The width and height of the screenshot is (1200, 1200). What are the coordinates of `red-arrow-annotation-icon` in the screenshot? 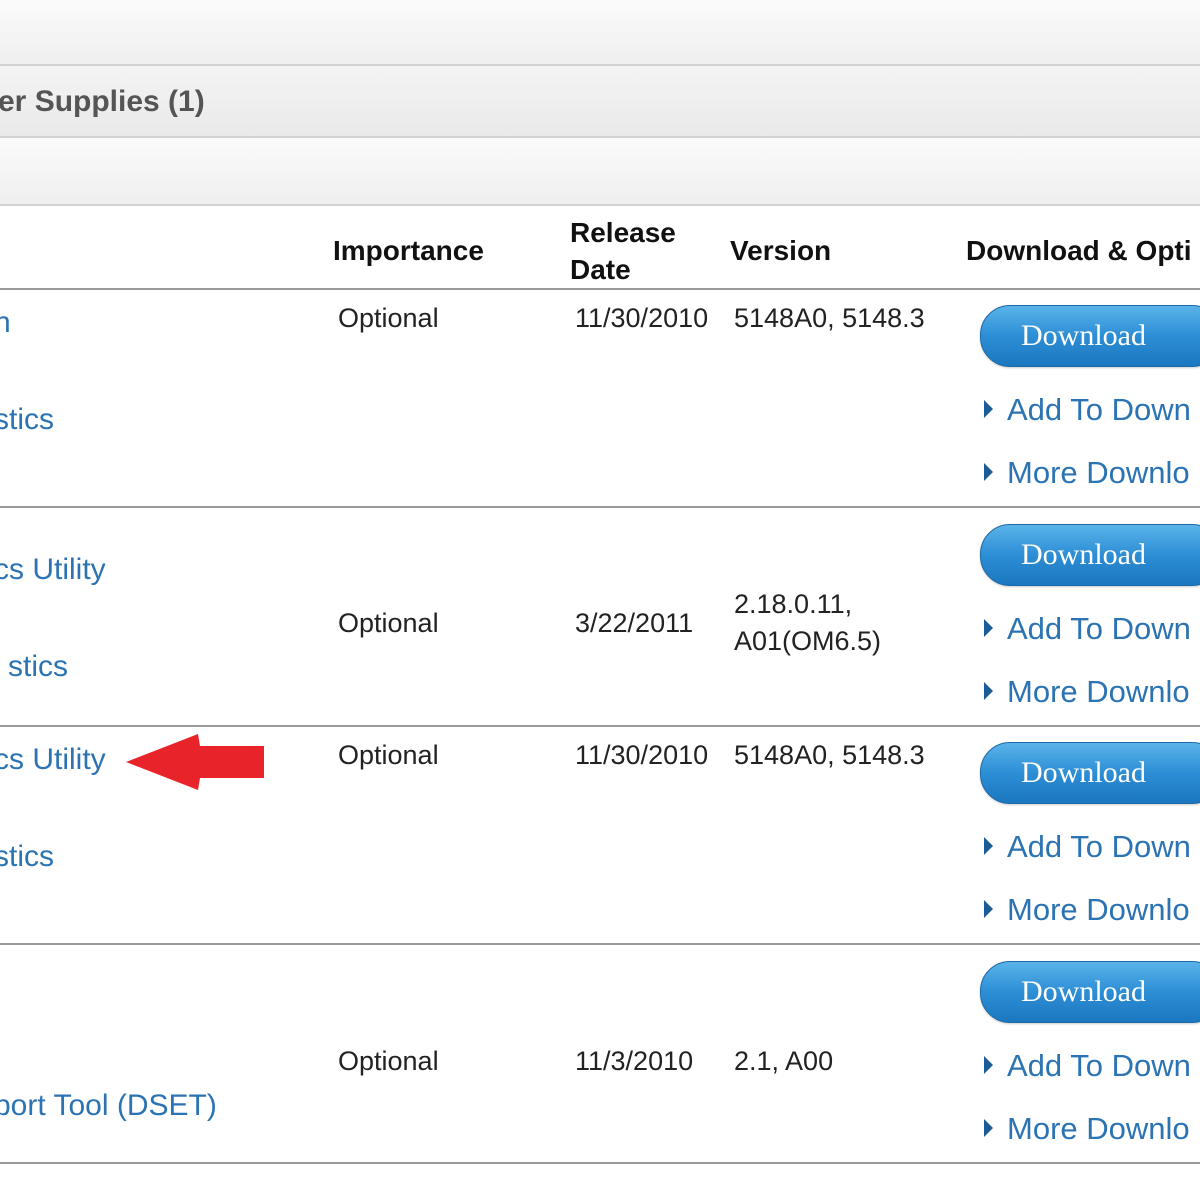 It's located at (195, 762).